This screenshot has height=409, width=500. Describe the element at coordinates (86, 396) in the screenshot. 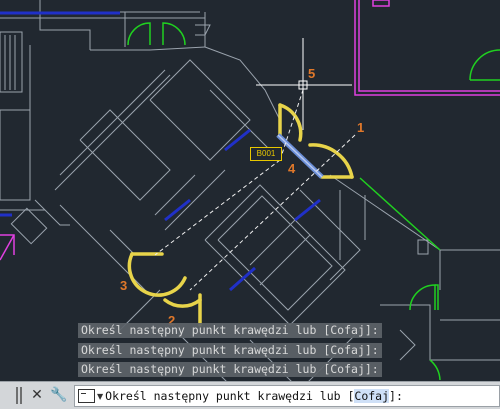

I see `command-line-icon` at that location.